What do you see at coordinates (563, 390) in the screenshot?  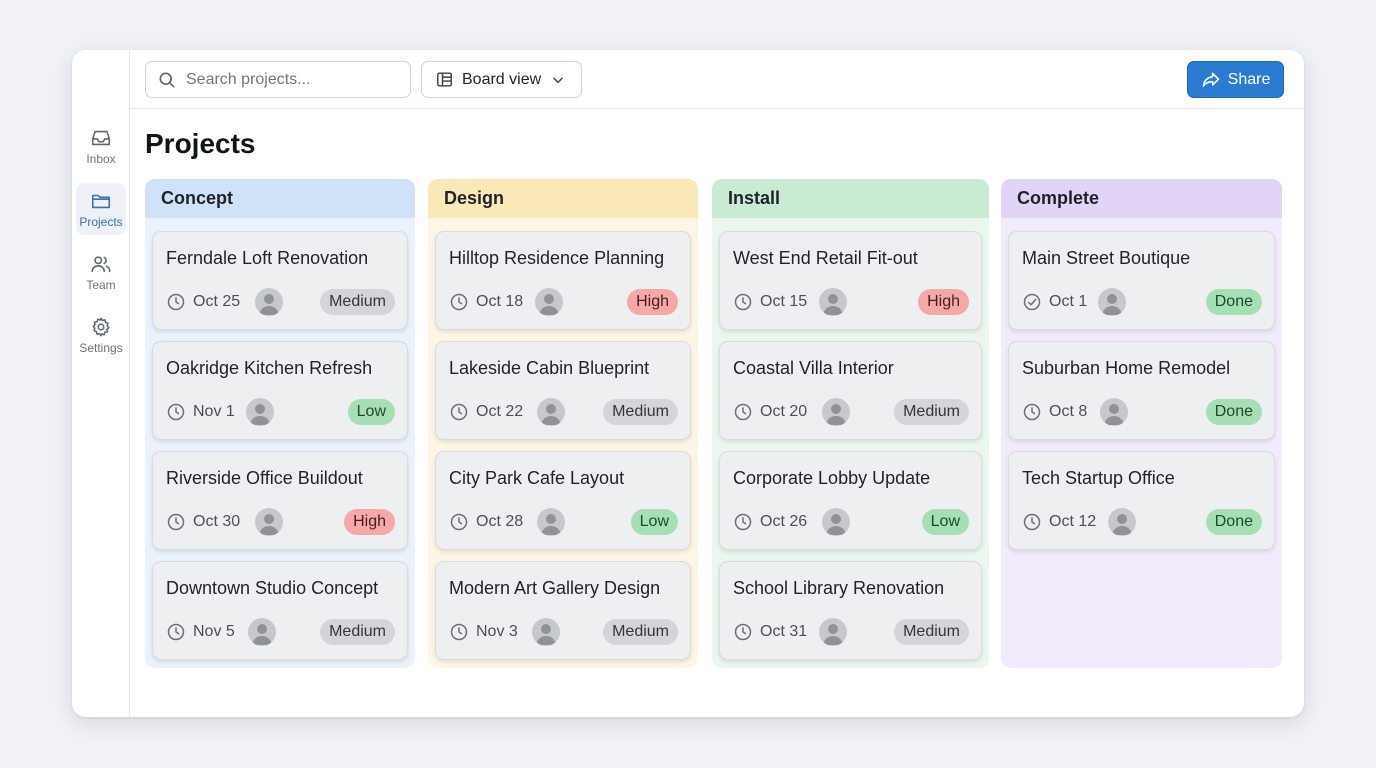 I see `project-card: Lakeside Cabin Blueprint Oct 22 Medium` at bounding box center [563, 390].